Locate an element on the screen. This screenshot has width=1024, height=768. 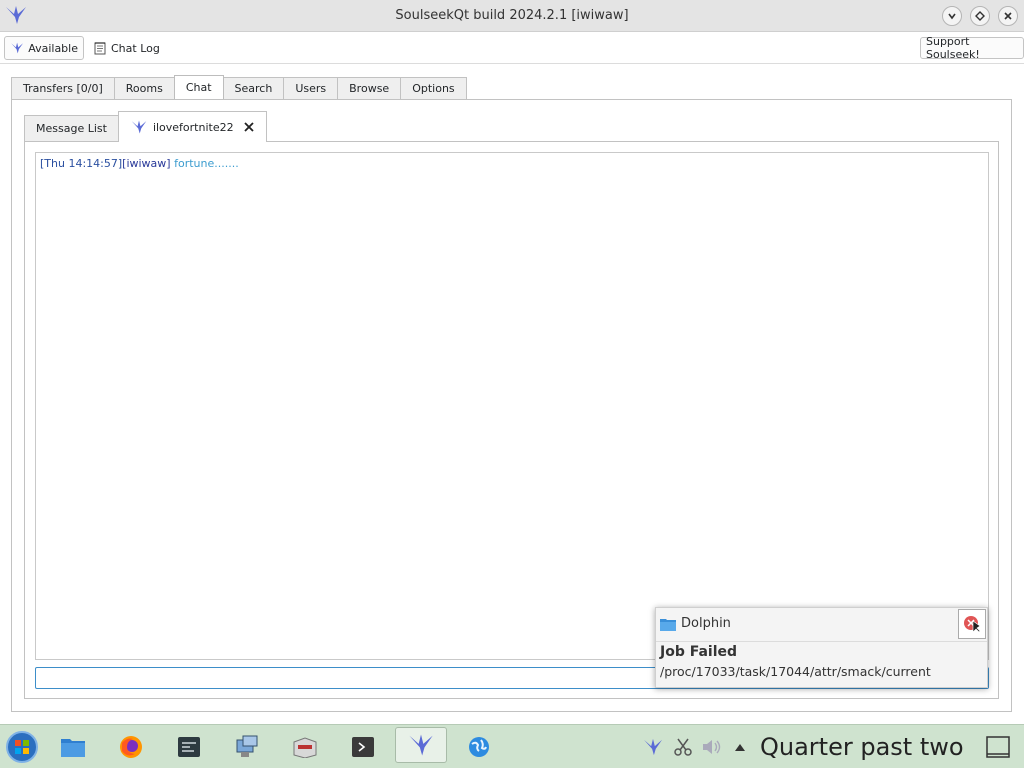
tab-message-list: Message List is located at coordinates (71, 128).